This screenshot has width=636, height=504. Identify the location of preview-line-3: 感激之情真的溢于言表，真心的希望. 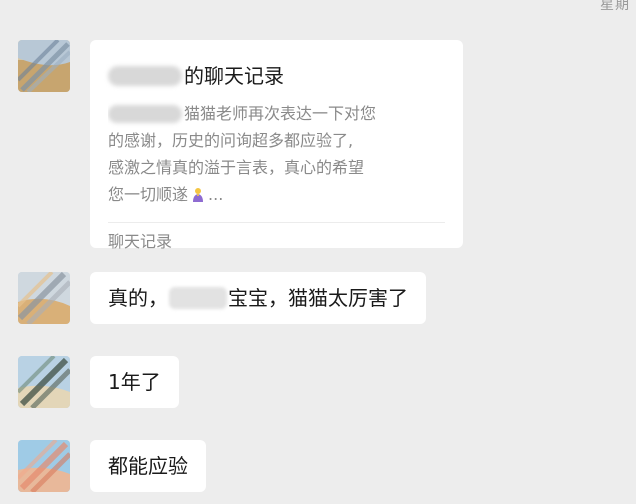
(236, 167).